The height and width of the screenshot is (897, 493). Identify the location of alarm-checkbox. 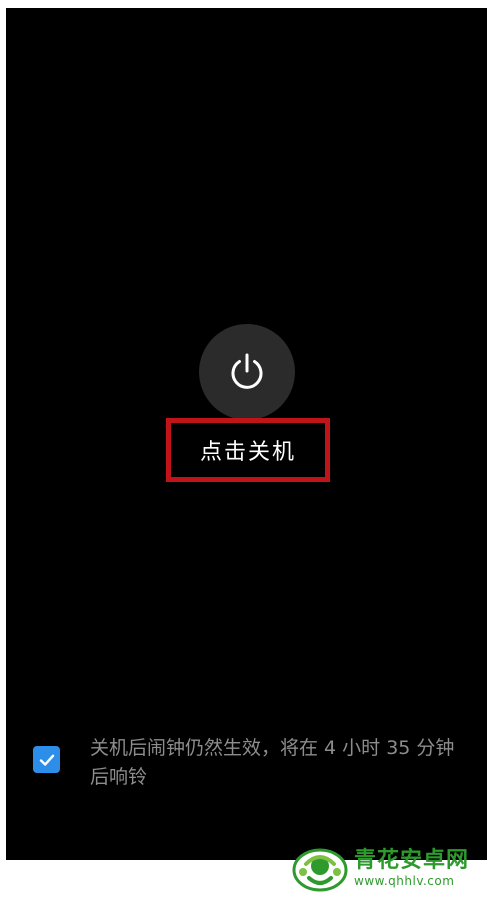
(46, 759).